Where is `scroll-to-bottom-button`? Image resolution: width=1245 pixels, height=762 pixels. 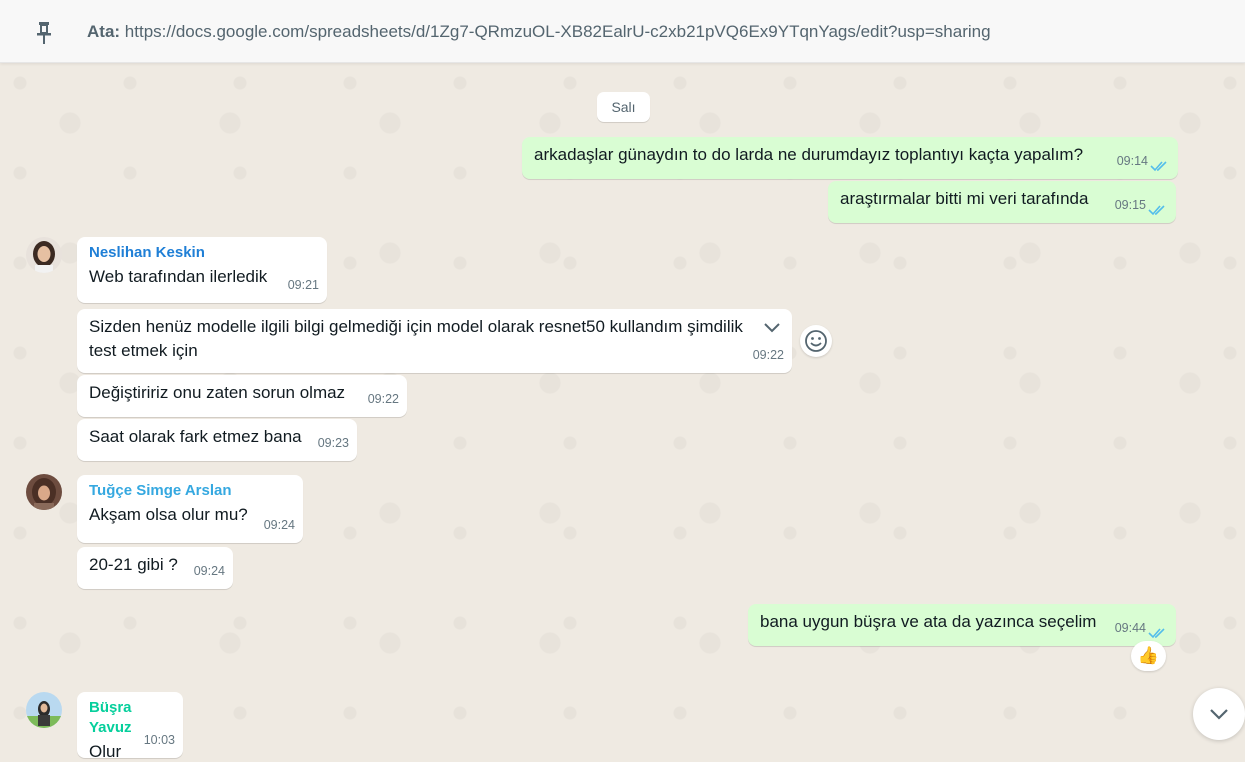 scroll-to-bottom-button is located at coordinates (1219, 714).